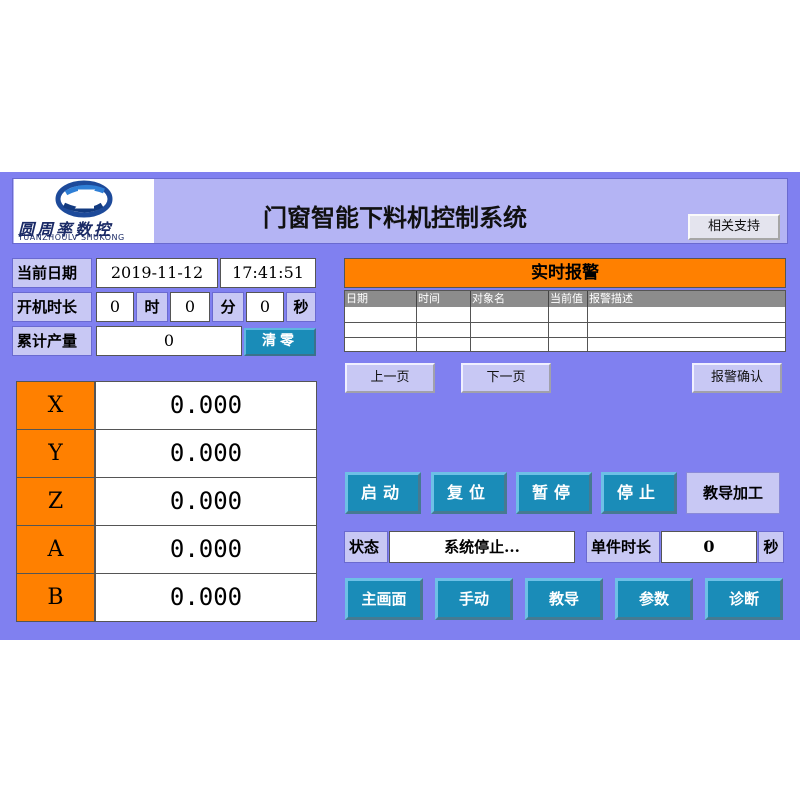 The height and width of the screenshot is (800, 800). What do you see at coordinates (206, 501) in the screenshot?
I see `axis-z-value: 0.000` at bounding box center [206, 501].